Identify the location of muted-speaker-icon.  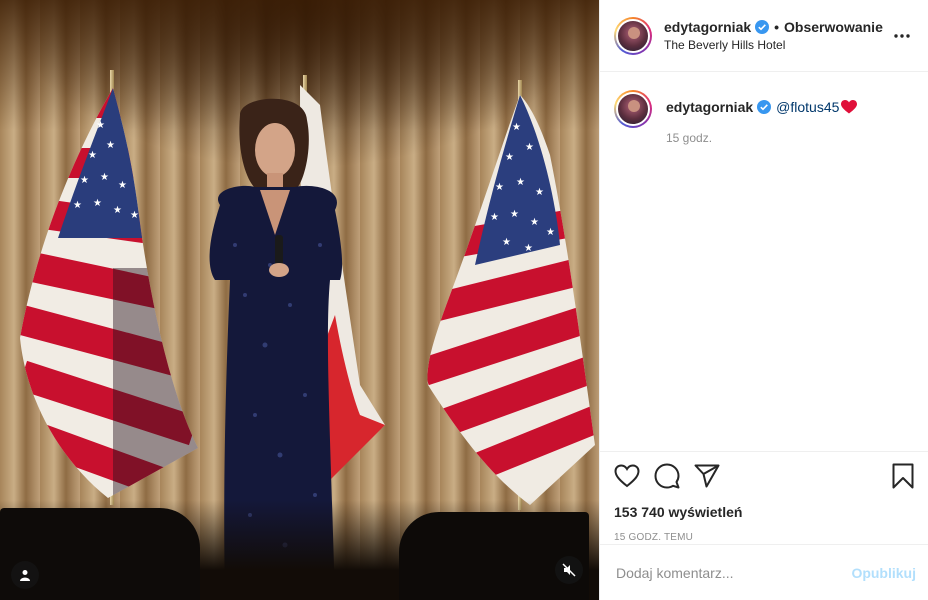
(569, 570).